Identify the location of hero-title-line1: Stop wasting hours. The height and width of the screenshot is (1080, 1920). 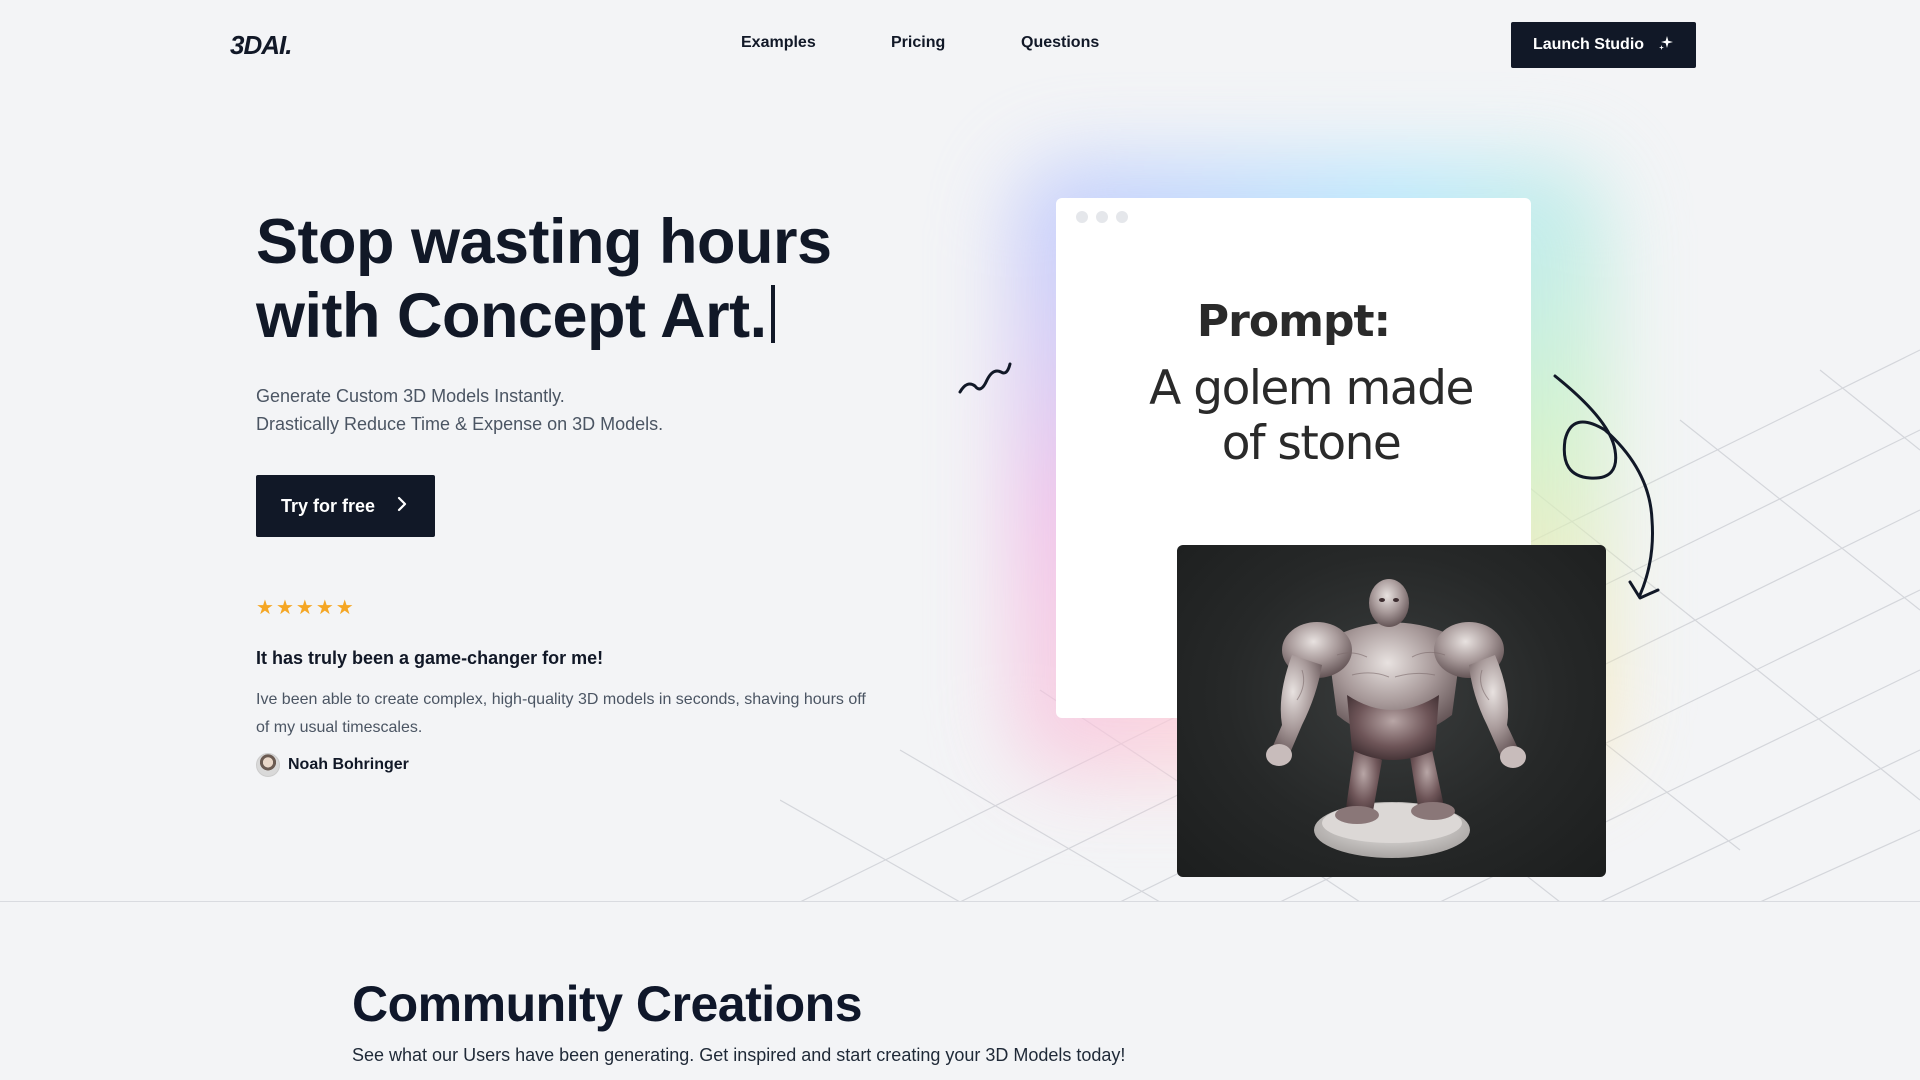
(544, 242).